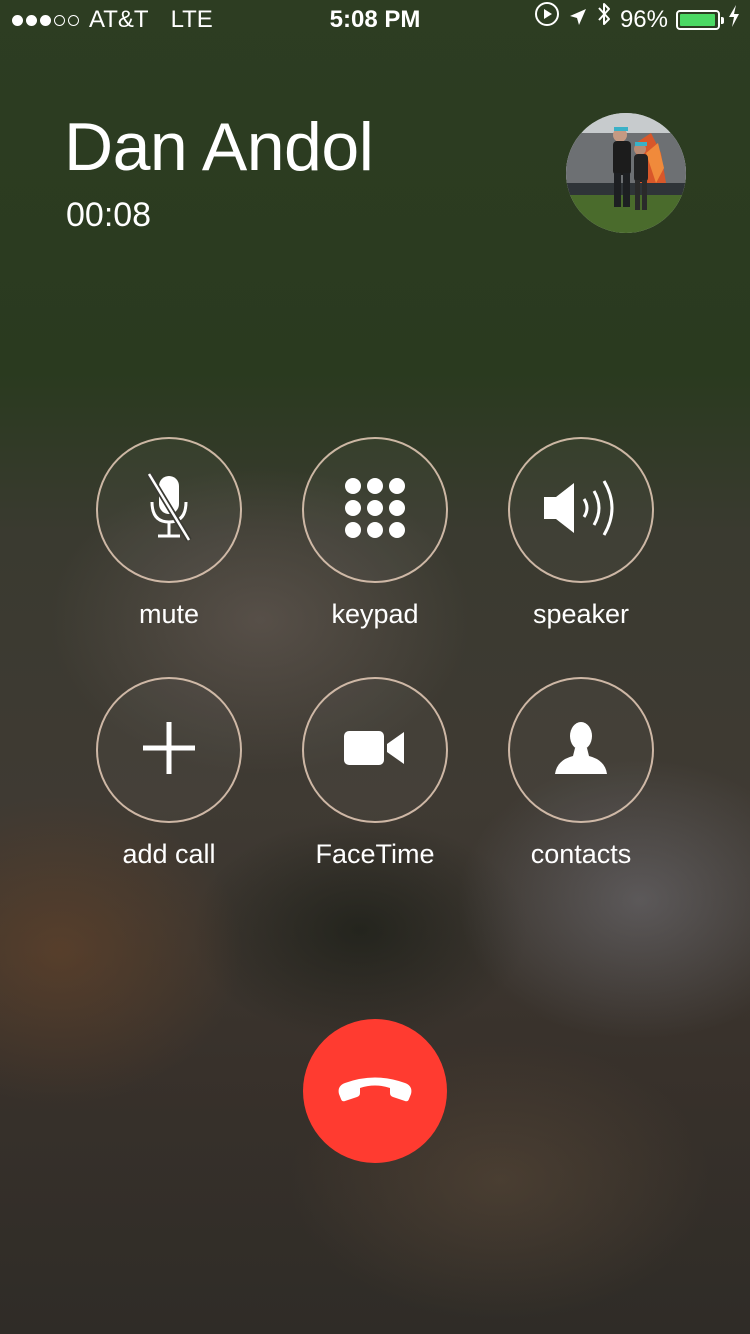 The height and width of the screenshot is (1334, 750). Describe the element at coordinates (578, 20) in the screenshot. I see `location-arrow-icon` at that location.